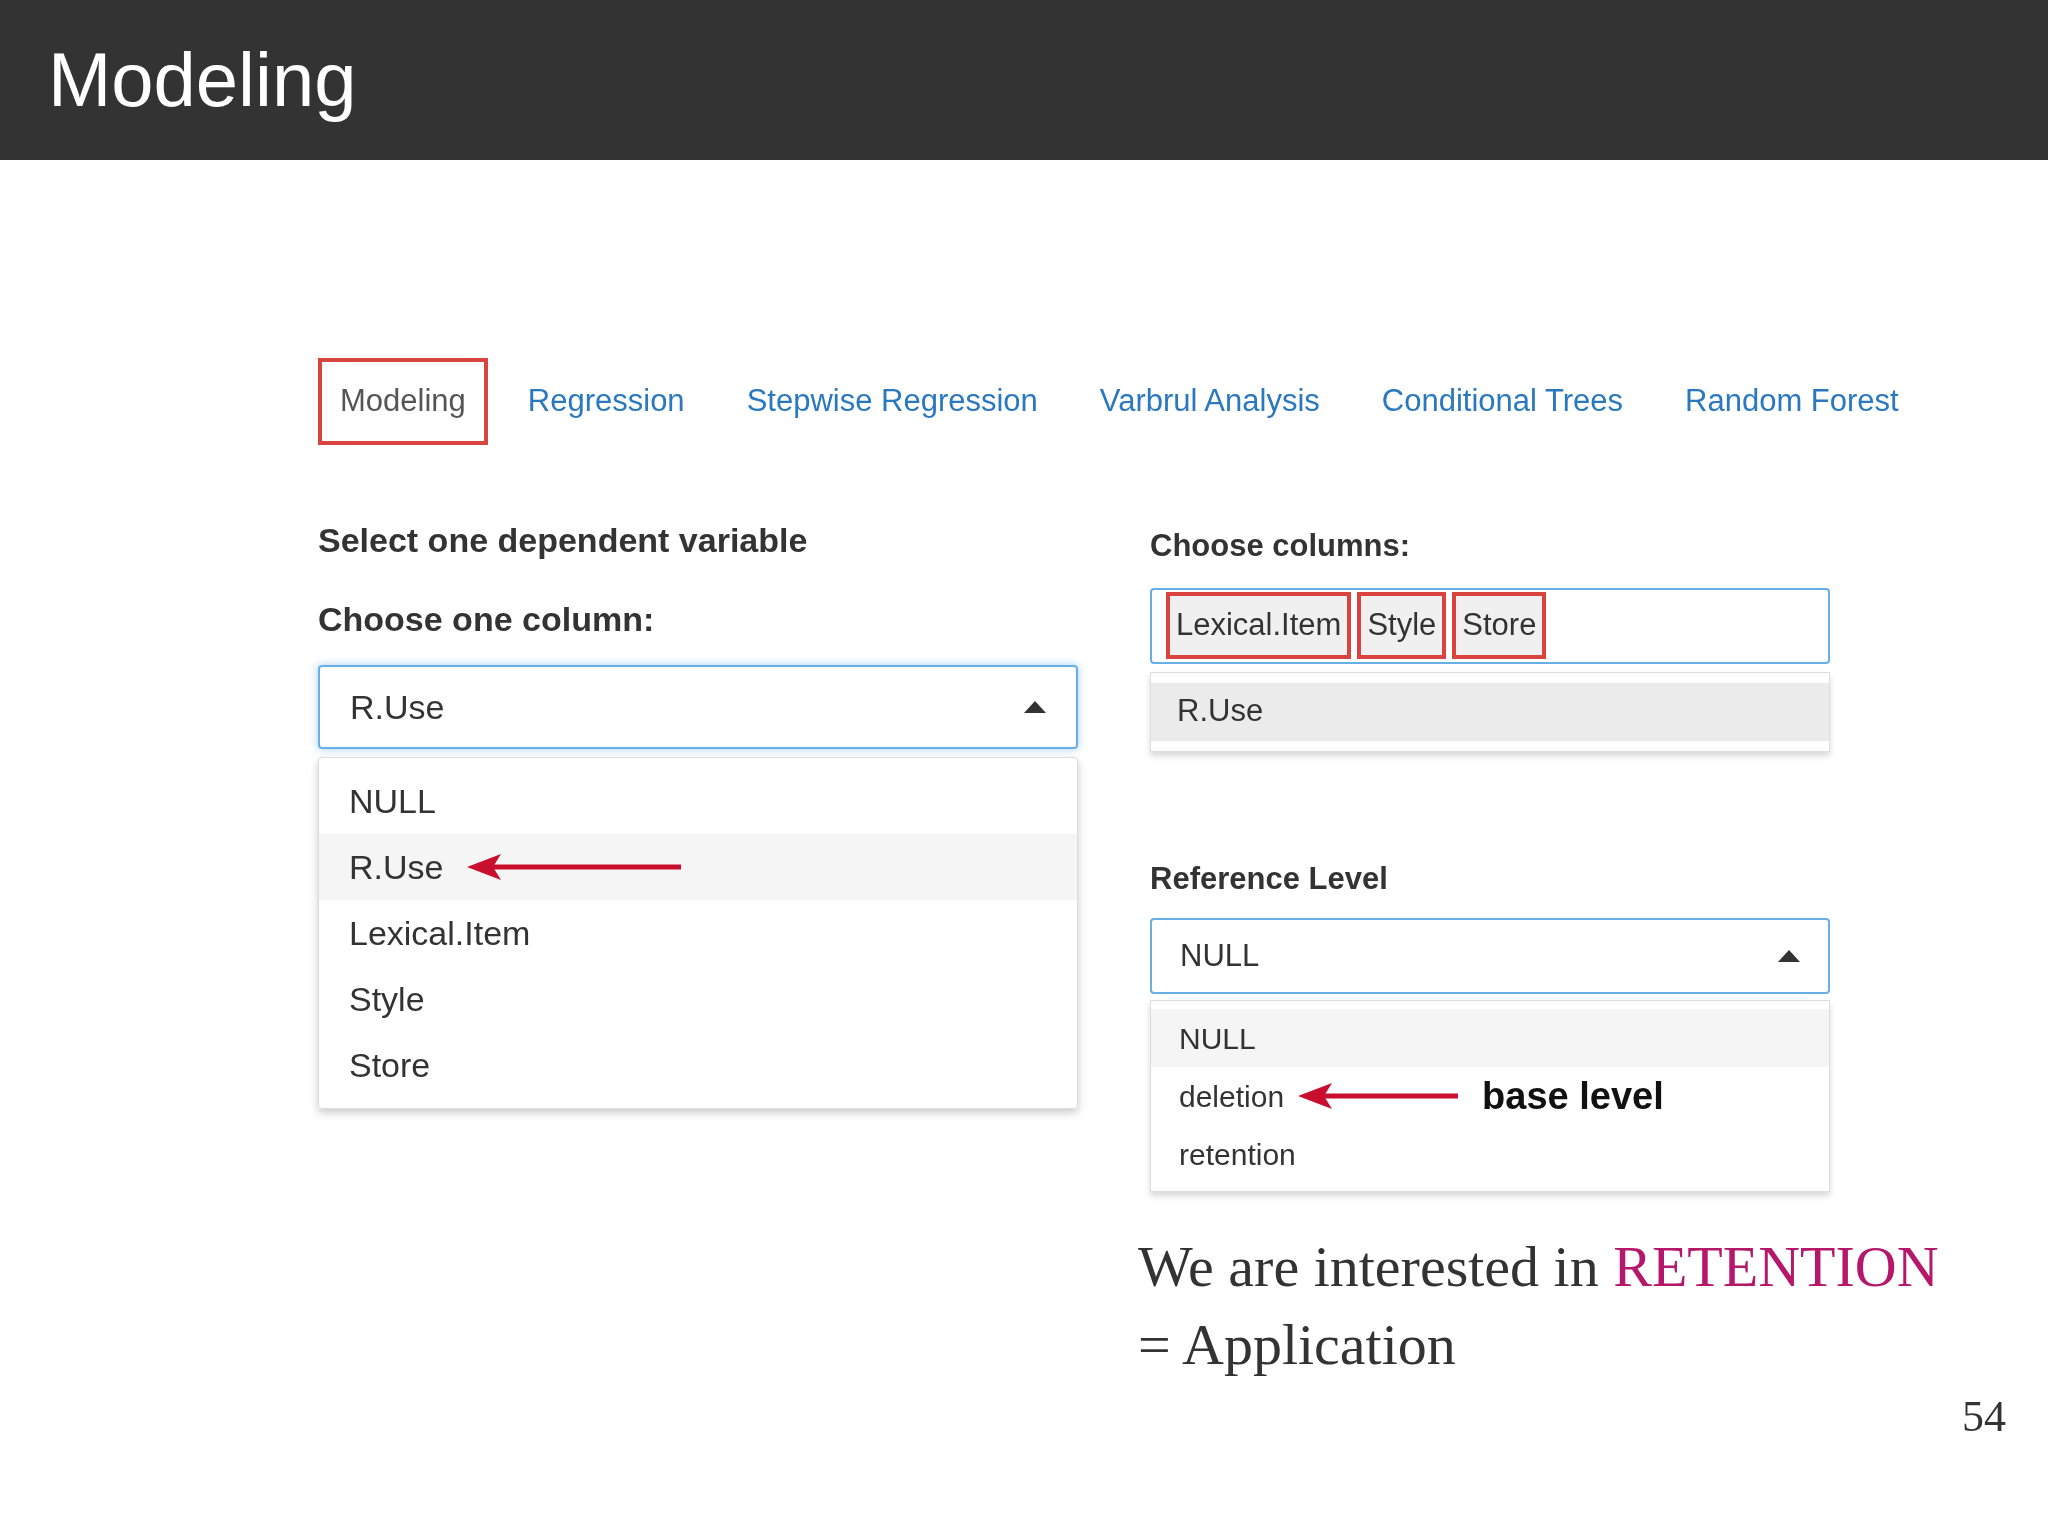 The height and width of the screenshot is (1536, 2048). Describe the element at coordinates (698, 933) in the screenshot. I see `dropdown-option: Lexical.Item` at that location.